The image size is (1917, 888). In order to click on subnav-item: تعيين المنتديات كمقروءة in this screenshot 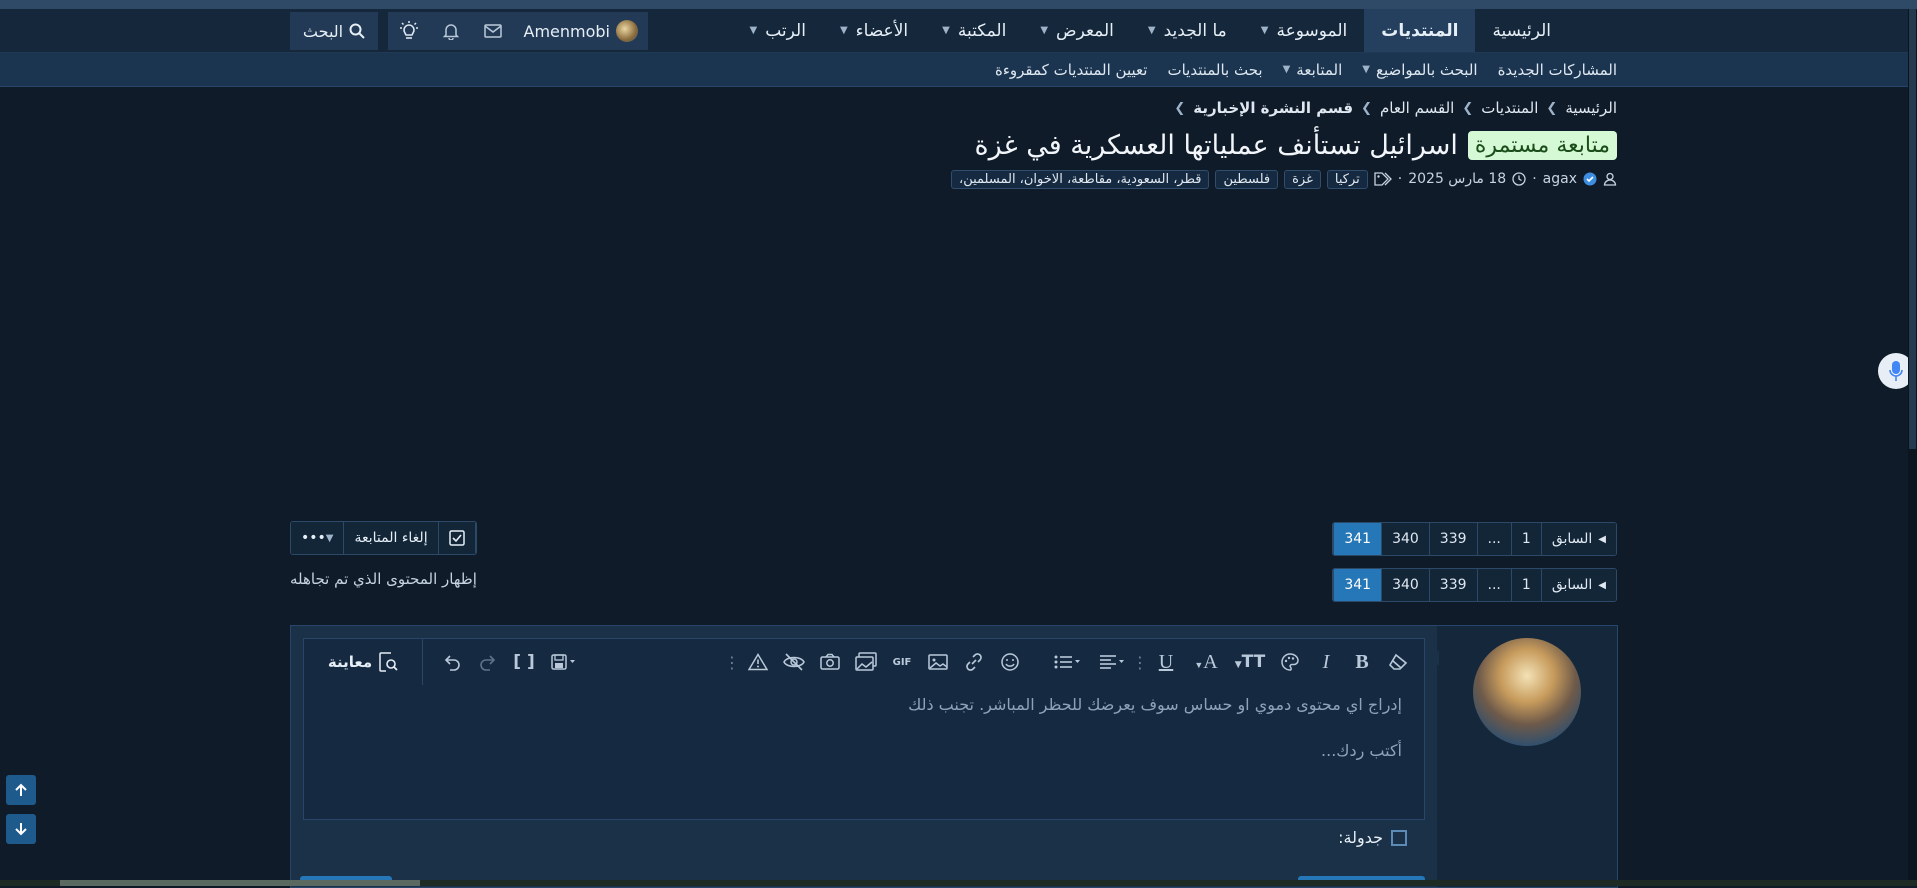, I will do `click(1071, 70)`.